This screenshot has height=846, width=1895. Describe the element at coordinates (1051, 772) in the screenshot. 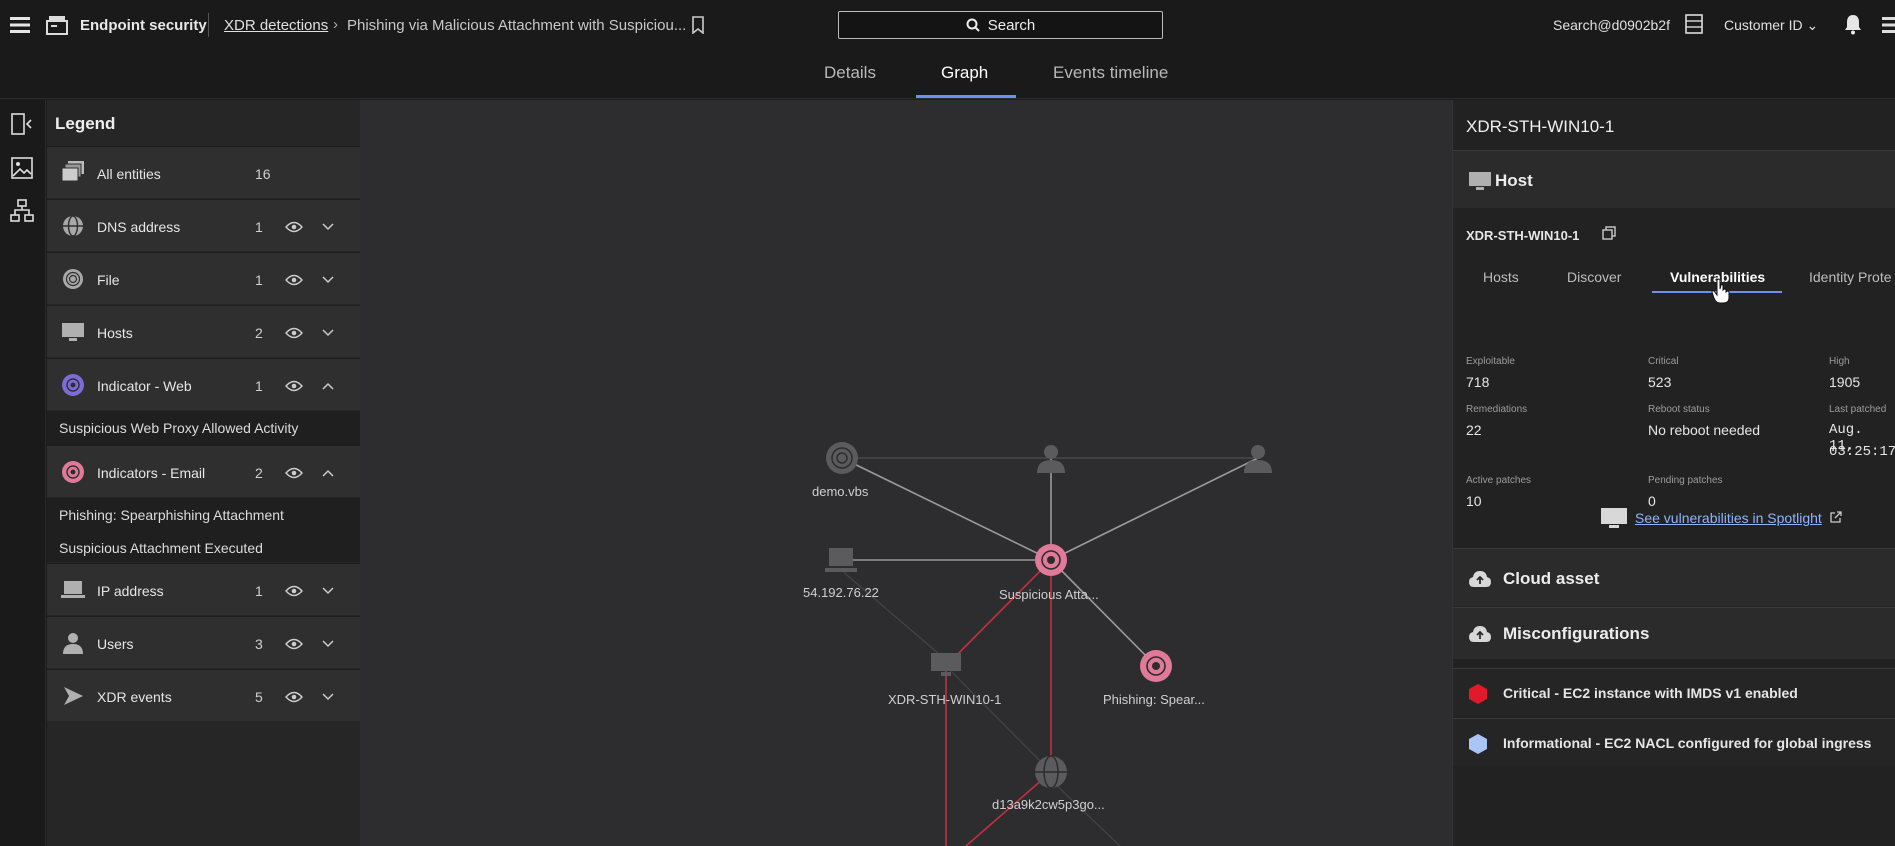

I see `graph-node-dns` at that location.